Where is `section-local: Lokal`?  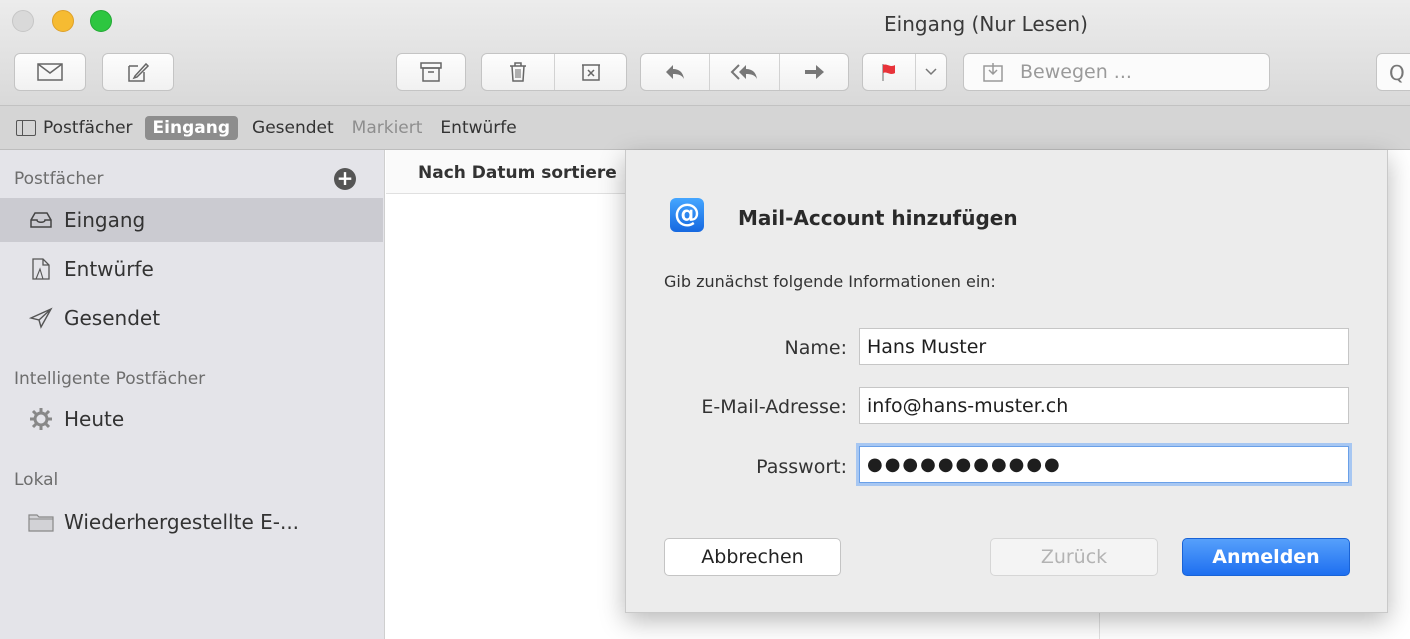 section-local: Lokal is located at coordinates (36, 480).